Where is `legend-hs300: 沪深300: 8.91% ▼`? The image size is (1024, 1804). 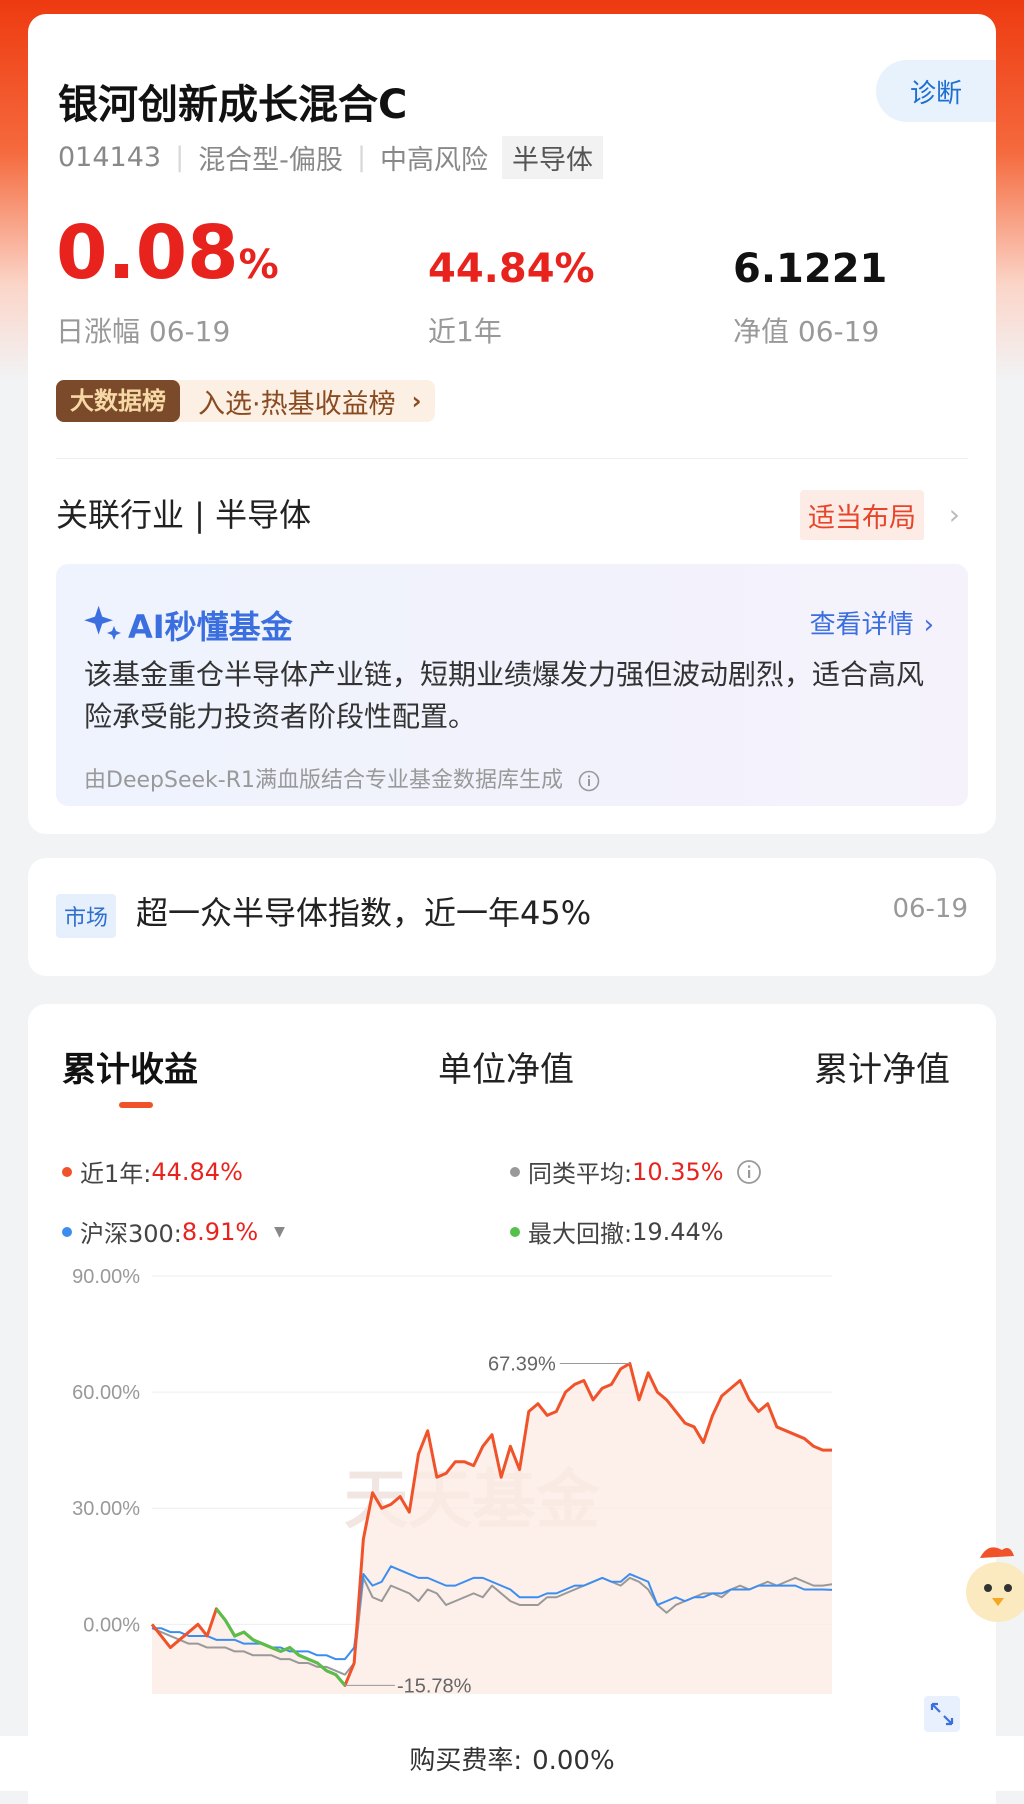 legend-hs300: 沪深300: 8.91% ▼ is located at coordinates (173, 1231).